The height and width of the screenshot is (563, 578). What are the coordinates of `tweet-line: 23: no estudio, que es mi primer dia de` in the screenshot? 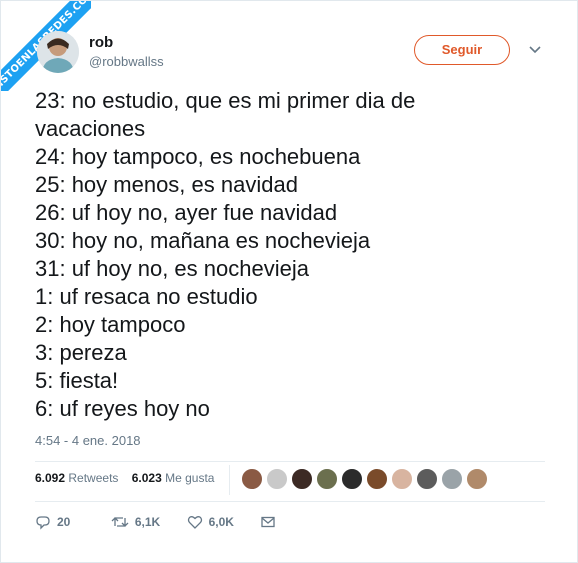 It's located at (225, 100).